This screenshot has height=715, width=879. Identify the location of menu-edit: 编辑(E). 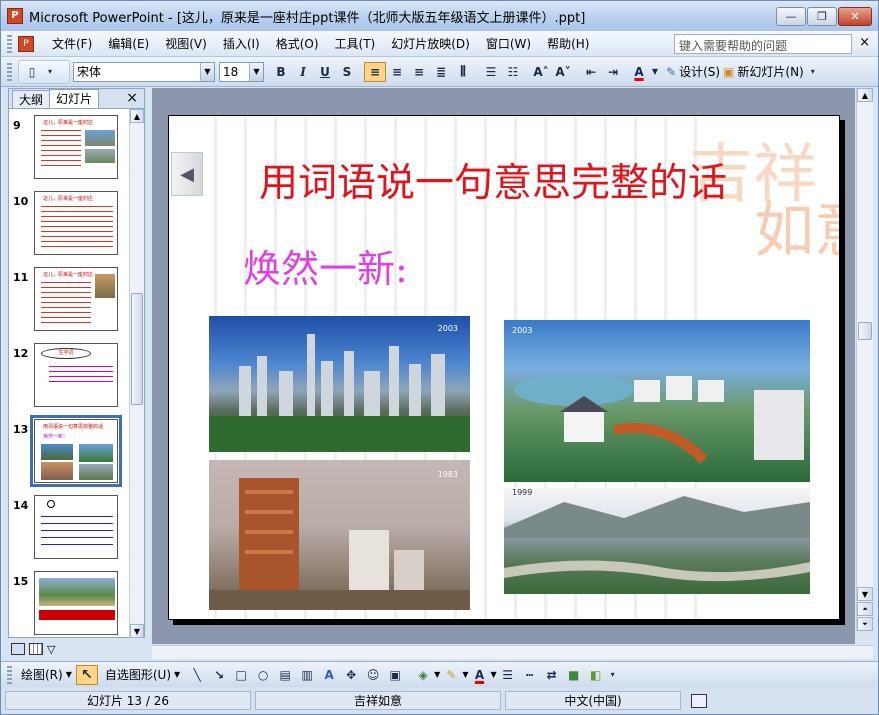
(128, 43).